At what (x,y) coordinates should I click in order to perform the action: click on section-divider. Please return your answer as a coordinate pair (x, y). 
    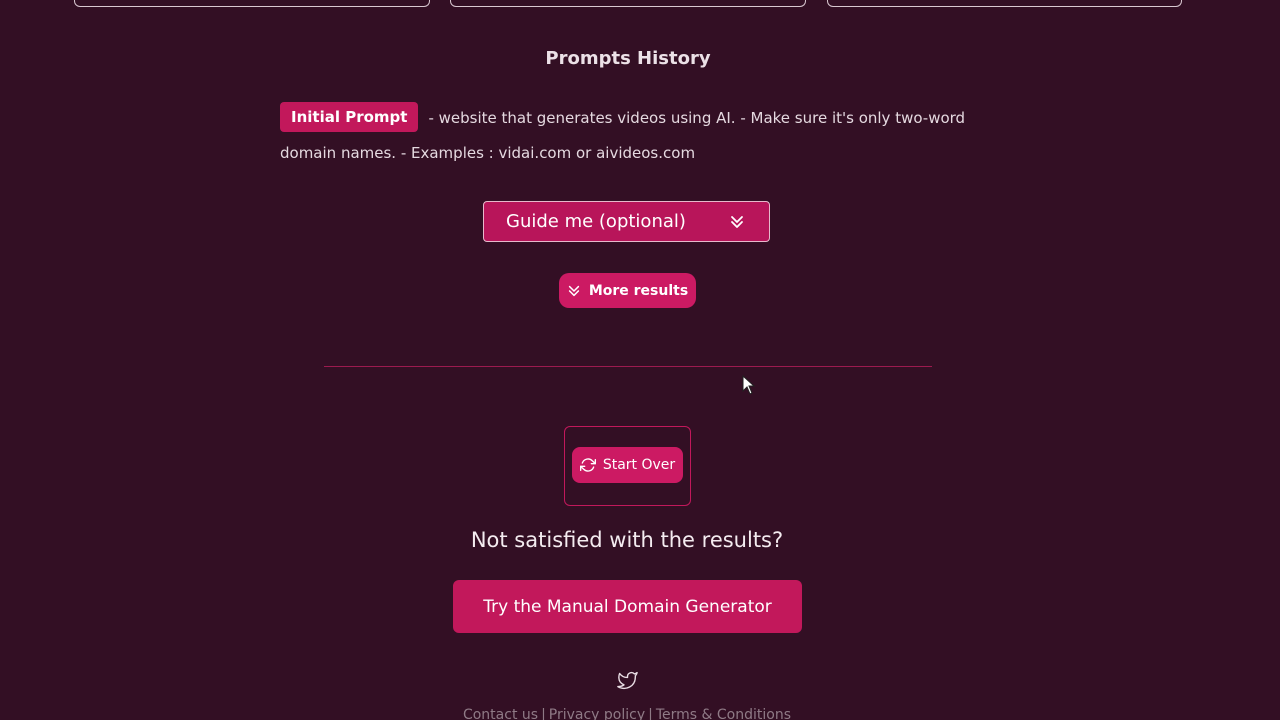
    Looking at the image, I should click on (628, 366).